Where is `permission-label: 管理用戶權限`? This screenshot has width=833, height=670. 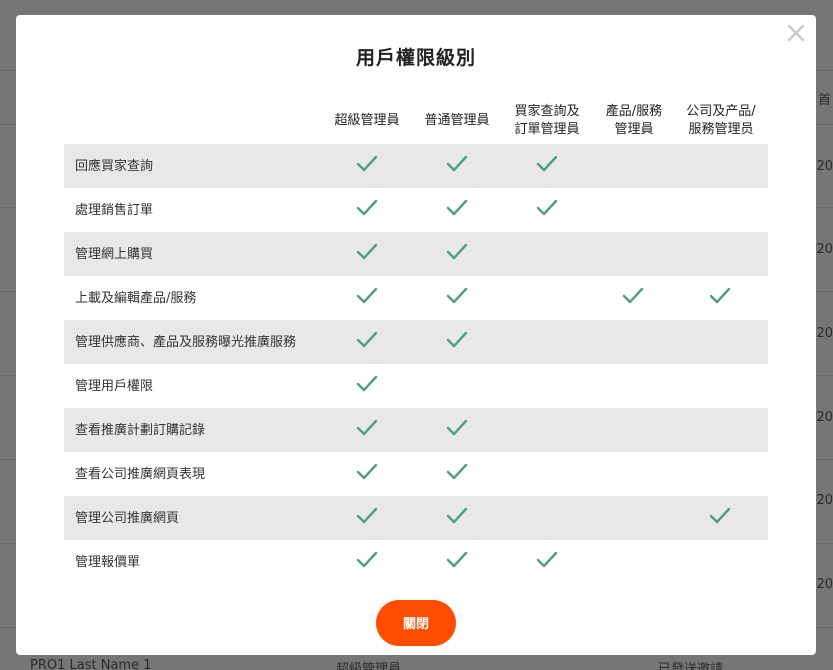
permission-label: 管理用戶權限 is located at coordinates (114, 386).